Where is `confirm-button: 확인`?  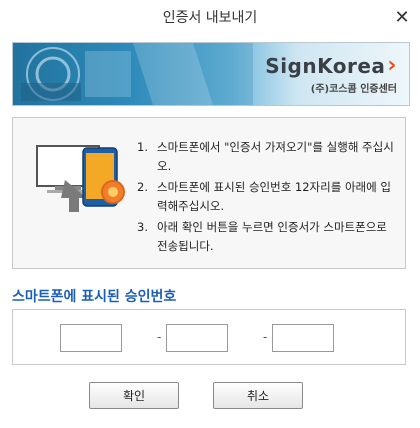 confirm-button: 확인 is located at coordinates (134, 395).